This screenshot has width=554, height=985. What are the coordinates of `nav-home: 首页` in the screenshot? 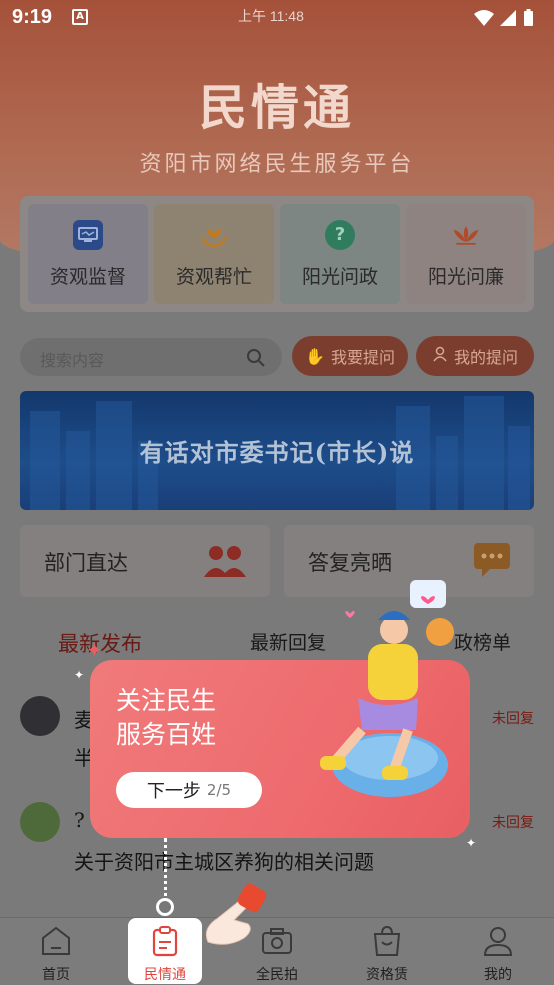 It's located at (56, 953).